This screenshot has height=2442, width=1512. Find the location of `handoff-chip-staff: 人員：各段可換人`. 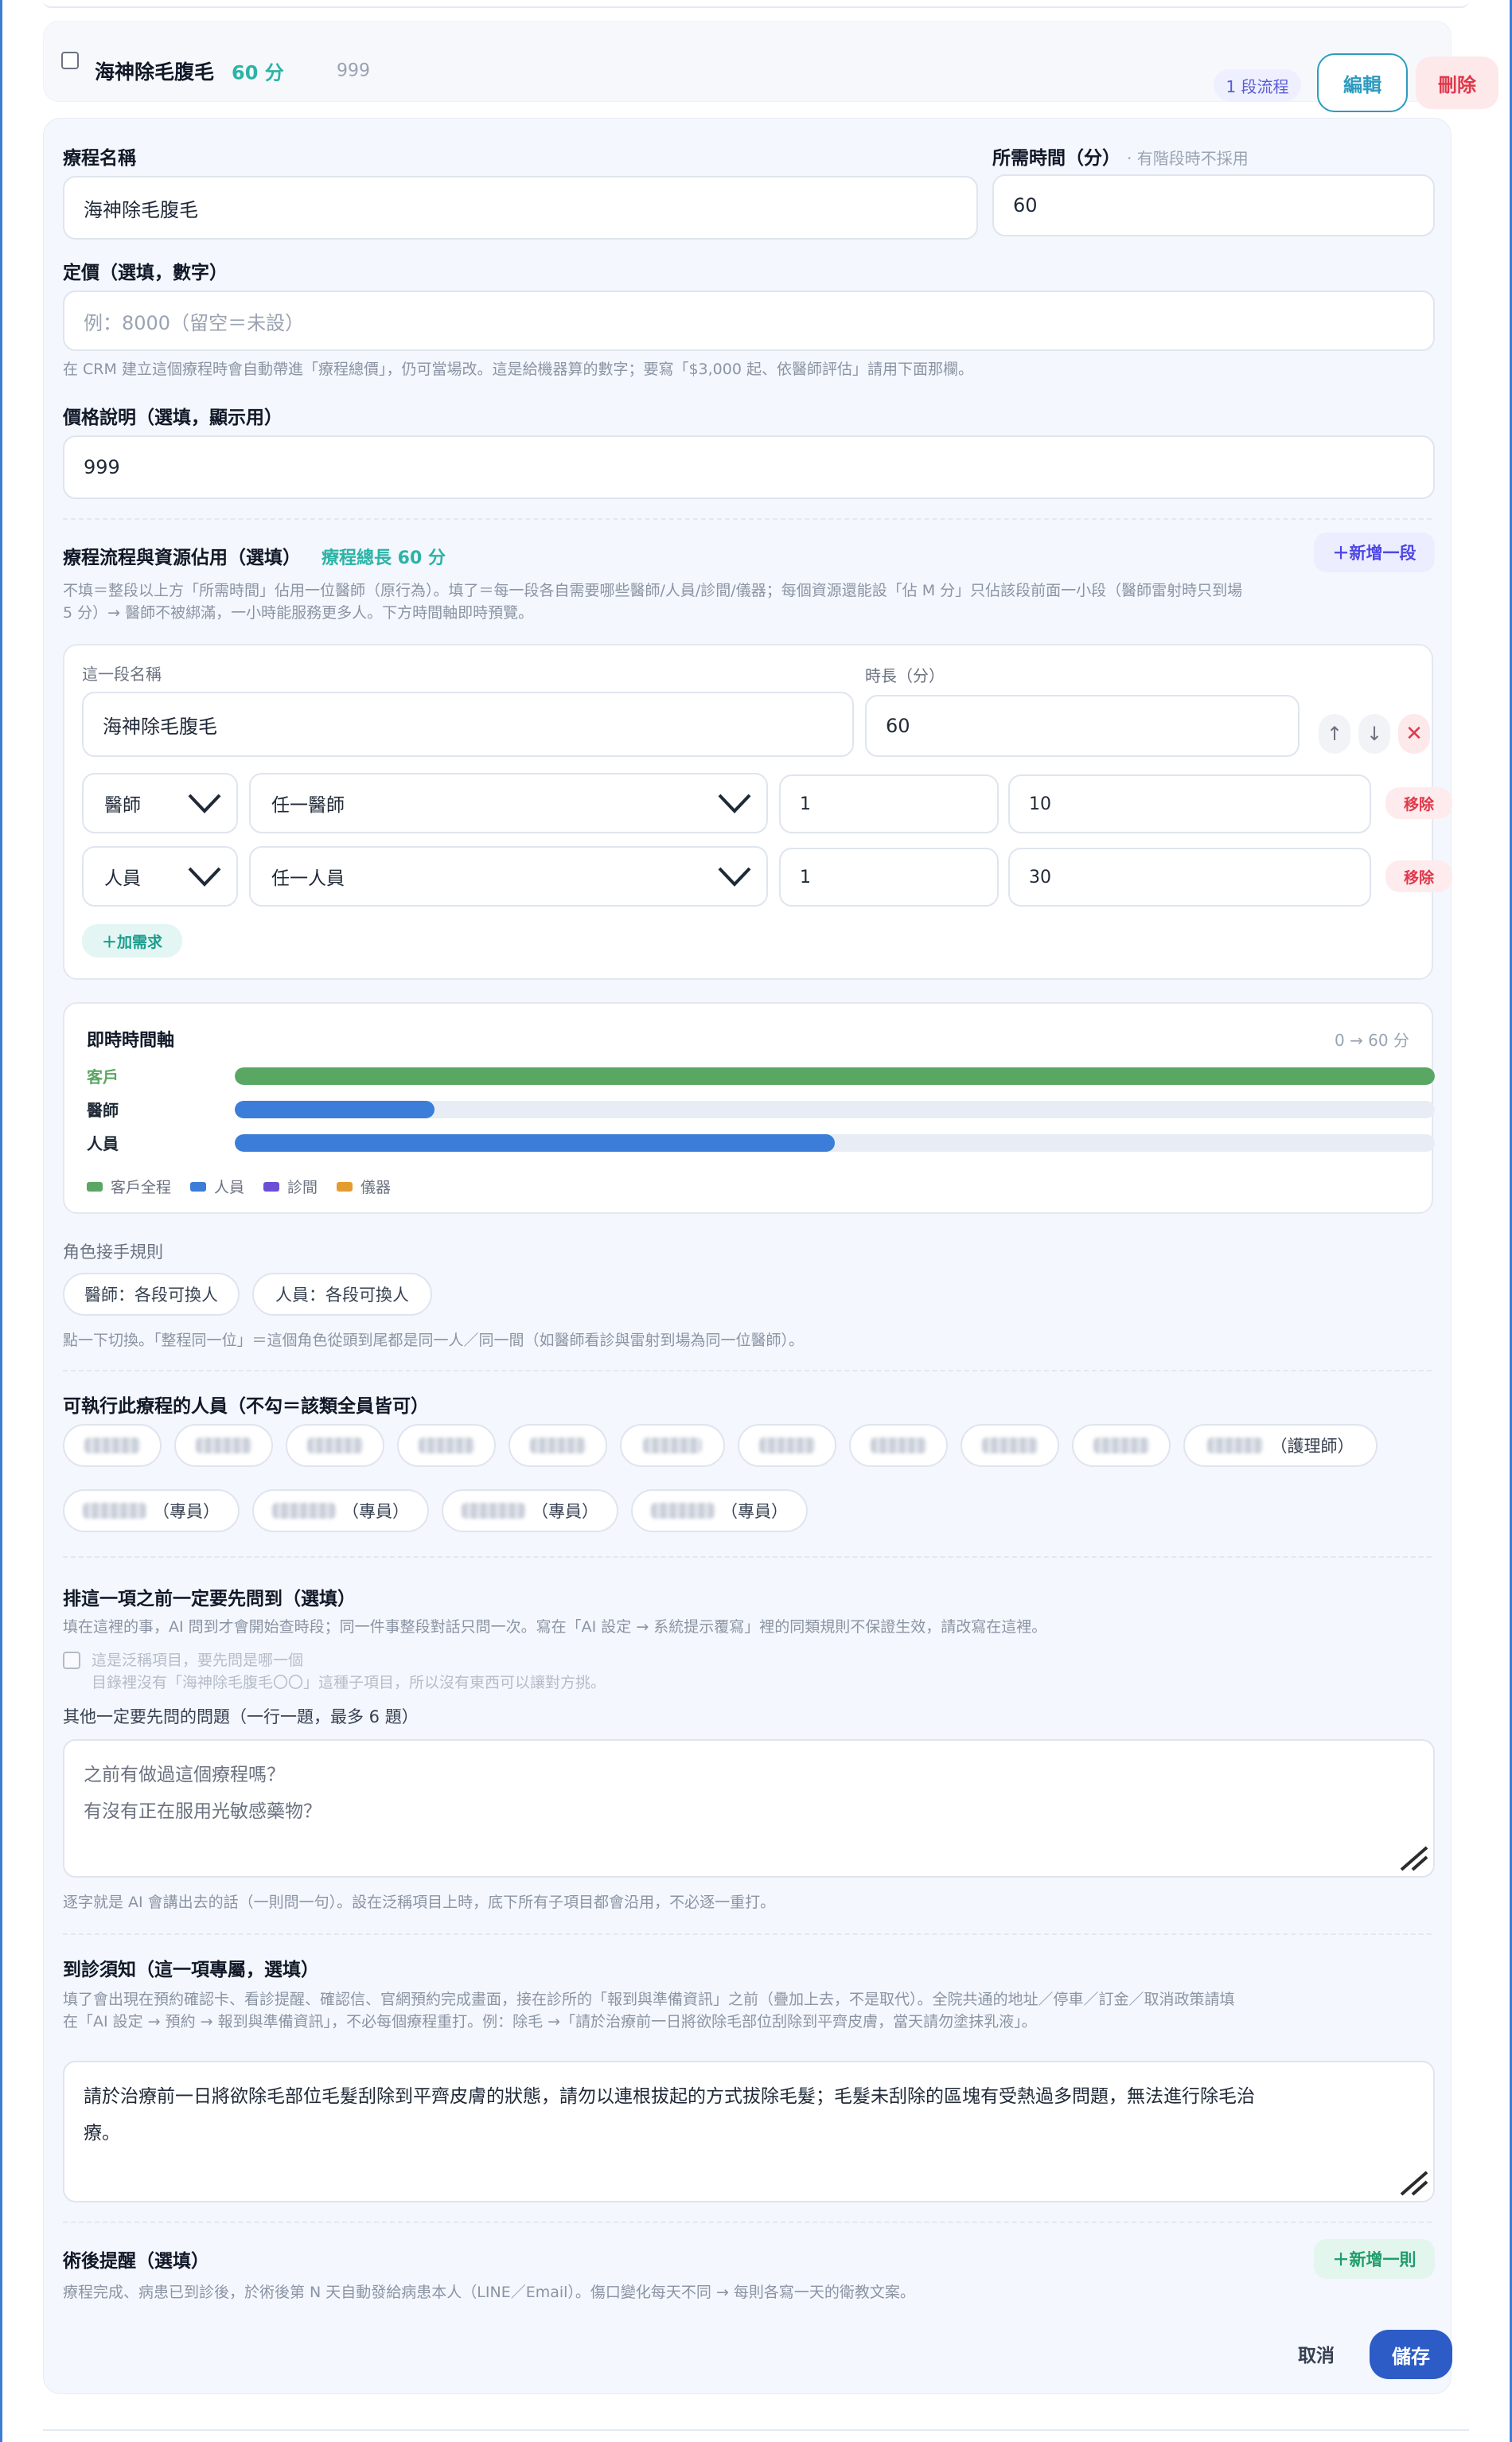

handoff-chip-staff: 人員：各段可換人 is located at coordinates (342, 1294).